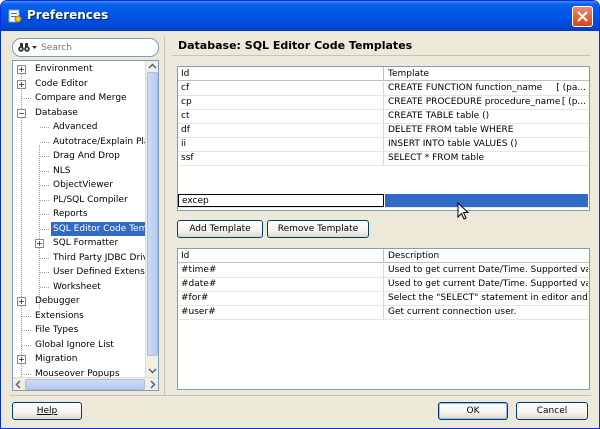  I want to click on template-row: df DELETE FROM table WHERE, so click(383, 131).